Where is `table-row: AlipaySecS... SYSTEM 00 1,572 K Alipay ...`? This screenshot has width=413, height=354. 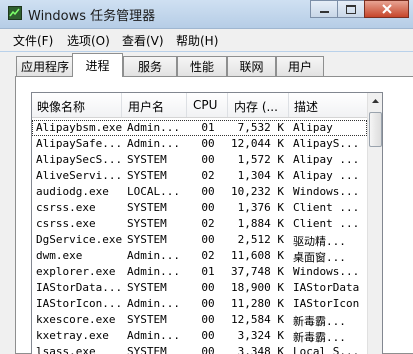
table-row: AlipaySecS... SYSTEM 00 1,572 K Alipay ... is located at coordinates (199, 160).